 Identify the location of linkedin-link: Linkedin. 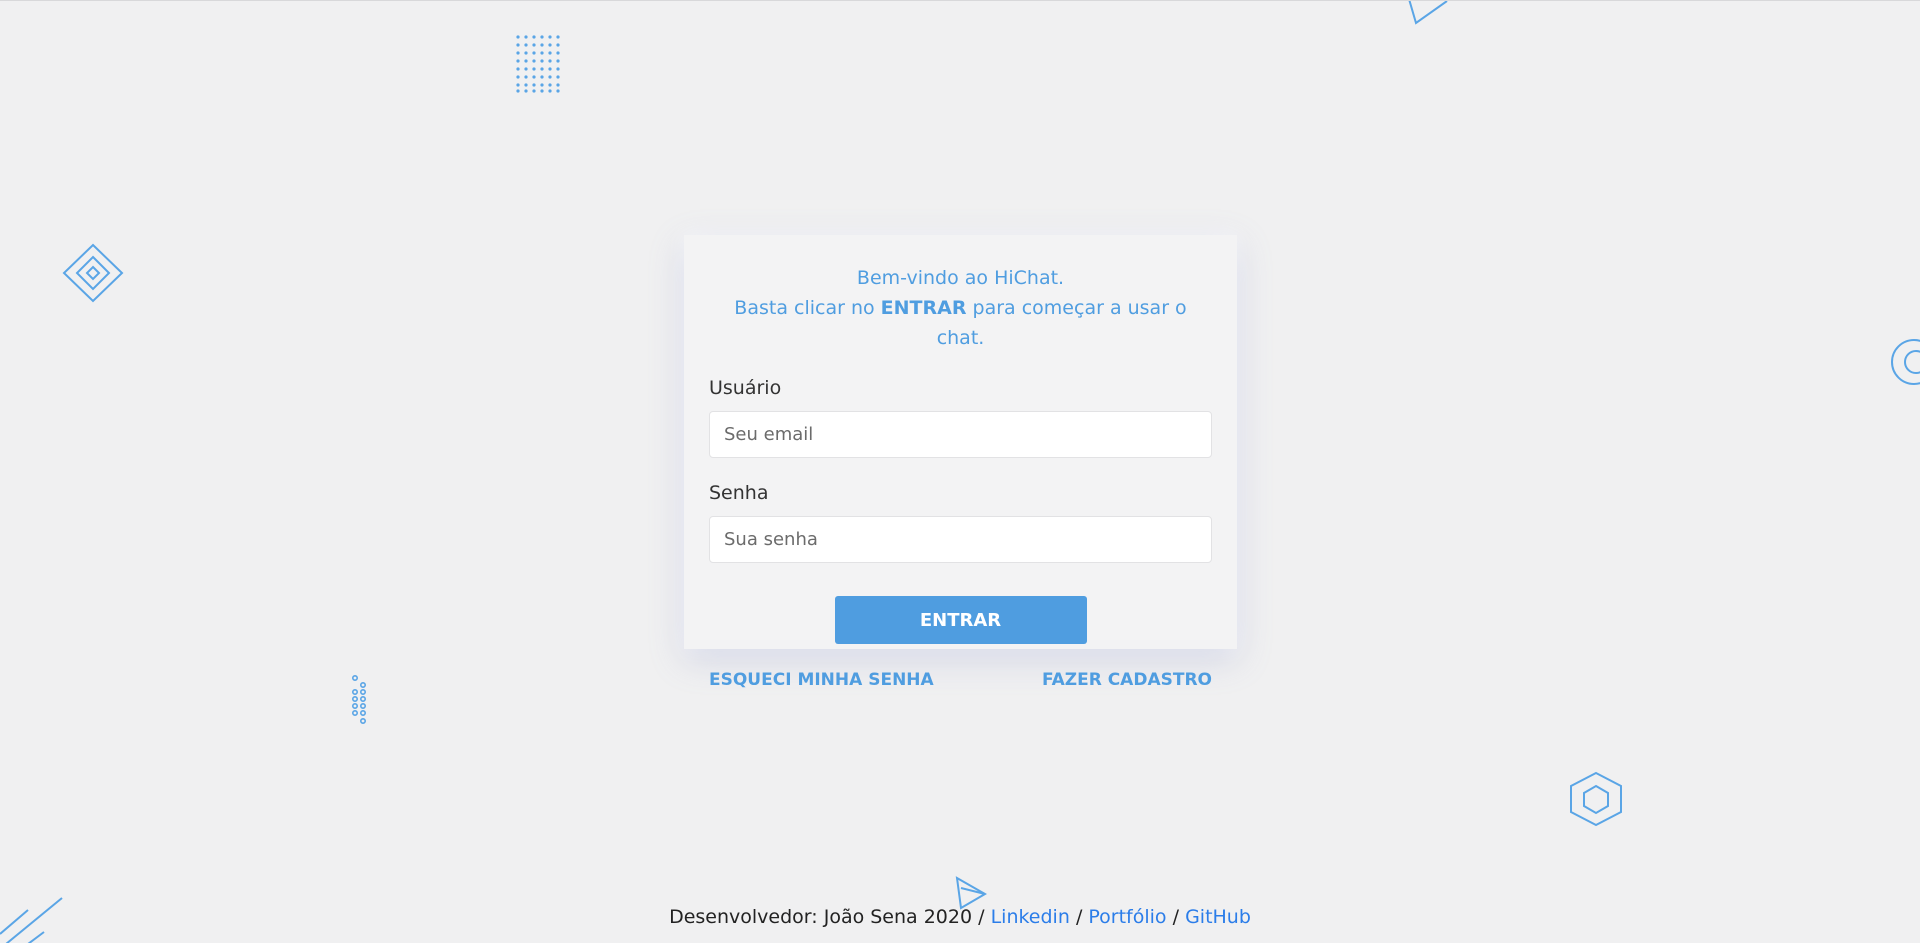
(1030, 917).